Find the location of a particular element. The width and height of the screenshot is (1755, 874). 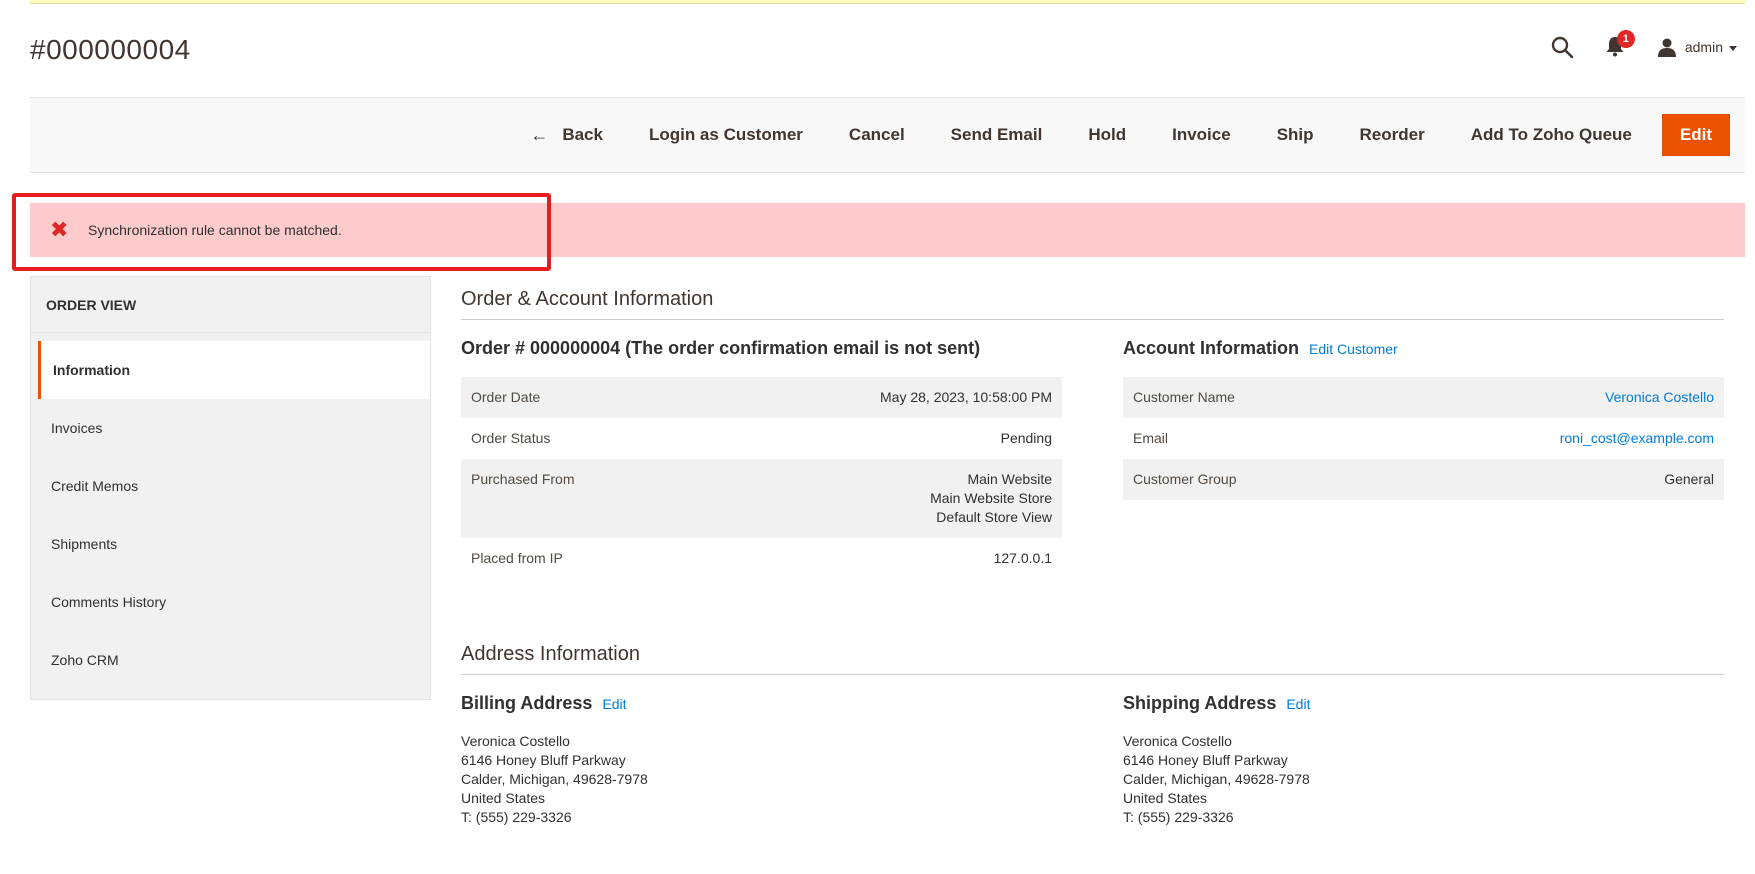

table-row: Customer Group General is located at coordinates (1423, 479).